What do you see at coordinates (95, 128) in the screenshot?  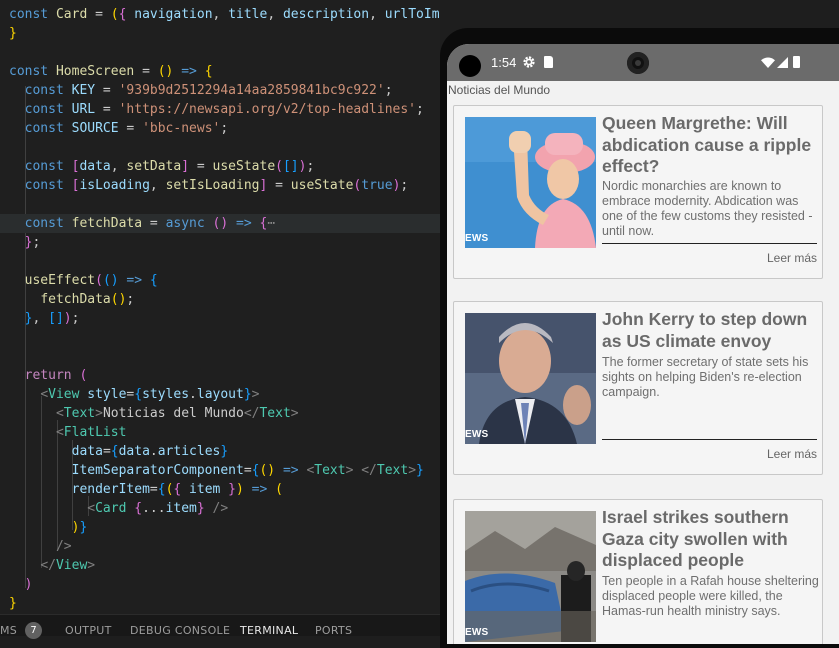 I see `code-token: SOURCE` at bounding box center [95, 128].